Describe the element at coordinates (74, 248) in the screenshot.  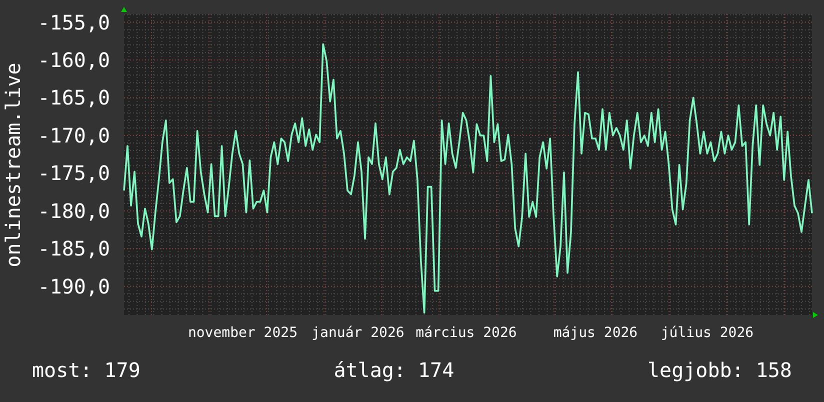
I see `y-tick-label: -185,0` at that location.